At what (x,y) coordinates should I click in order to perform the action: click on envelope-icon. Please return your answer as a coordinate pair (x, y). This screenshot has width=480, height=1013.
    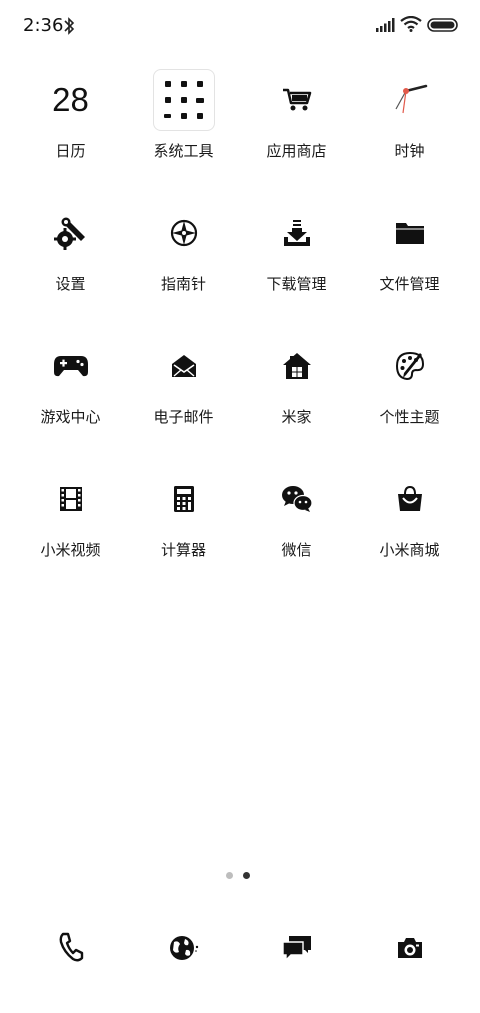
    Looking at the image, I should click on (183, 366).